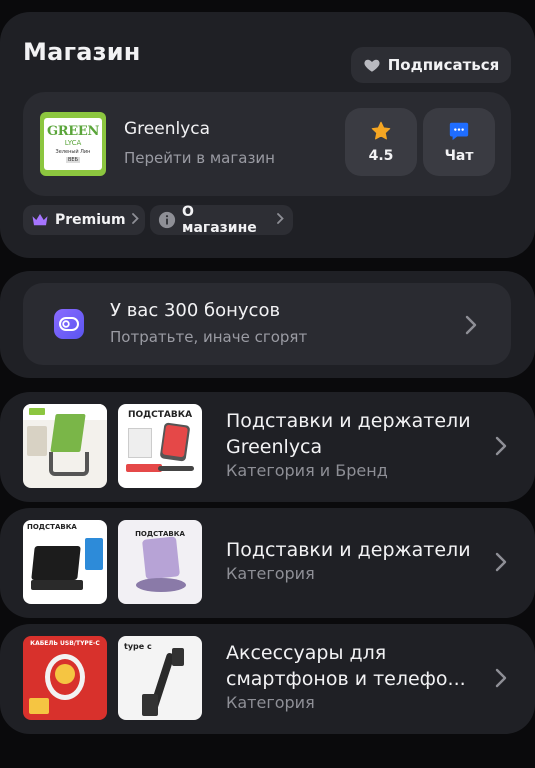 The height and width of the screenshot is (768, 535). I want to click on go-to-store-link: Перейти в магазин, so click(199, 158).